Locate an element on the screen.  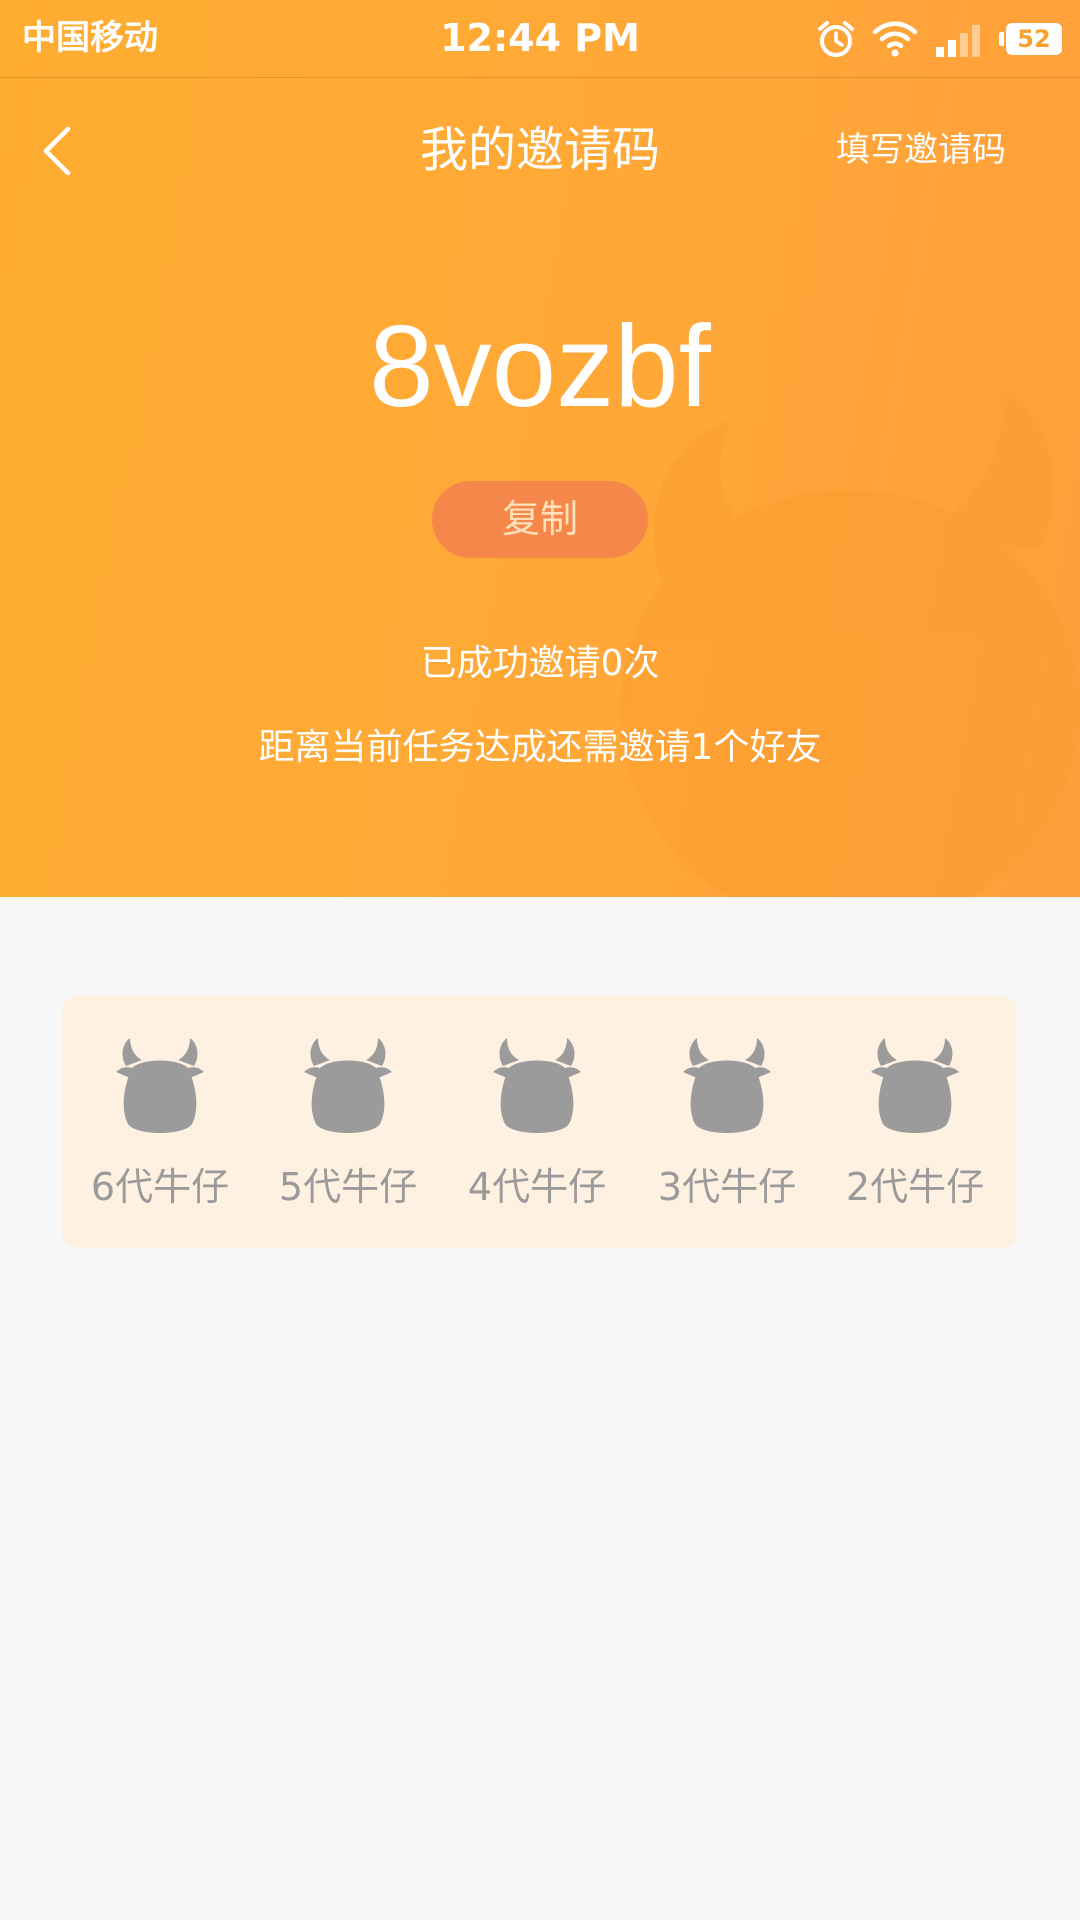
generation-label: 4代牛仔 is located at coordinates (537, 1187).